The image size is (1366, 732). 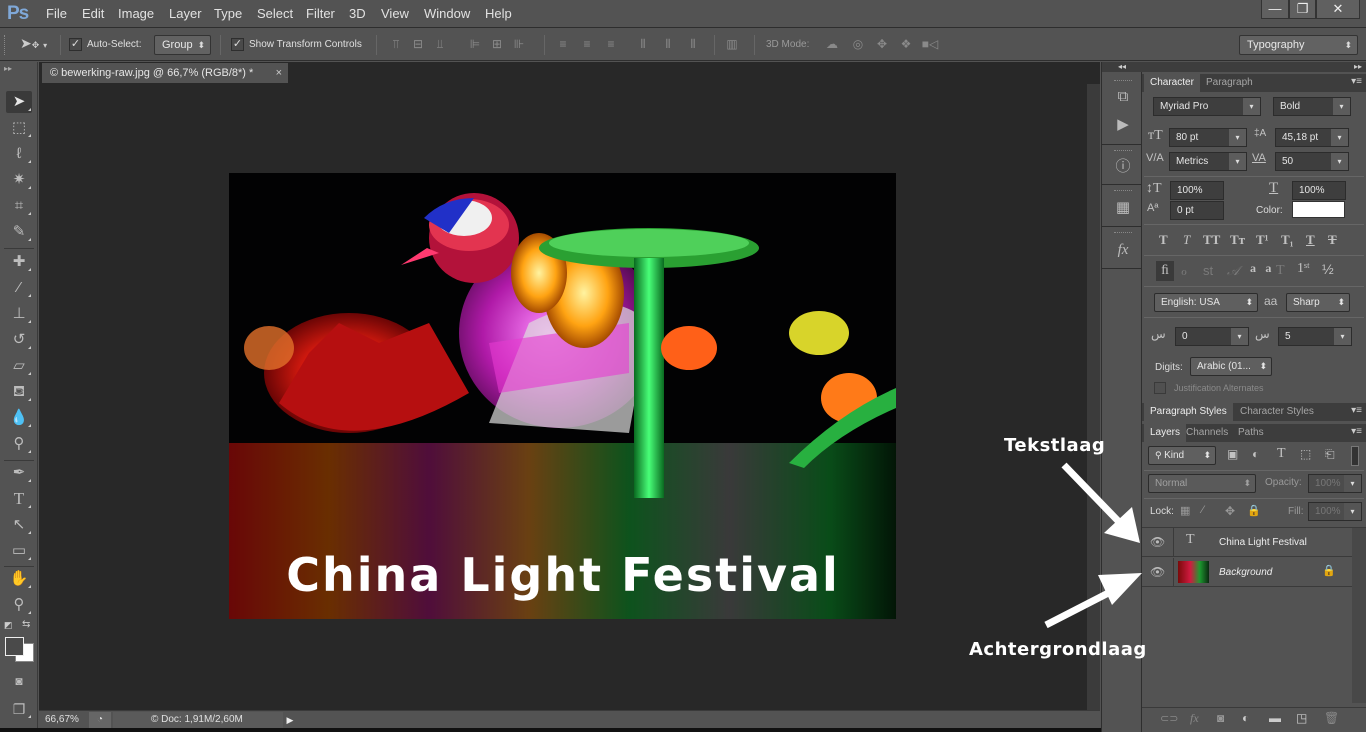 I want to click on justification-alternates-checkbox, so click(x=1160, y=388).